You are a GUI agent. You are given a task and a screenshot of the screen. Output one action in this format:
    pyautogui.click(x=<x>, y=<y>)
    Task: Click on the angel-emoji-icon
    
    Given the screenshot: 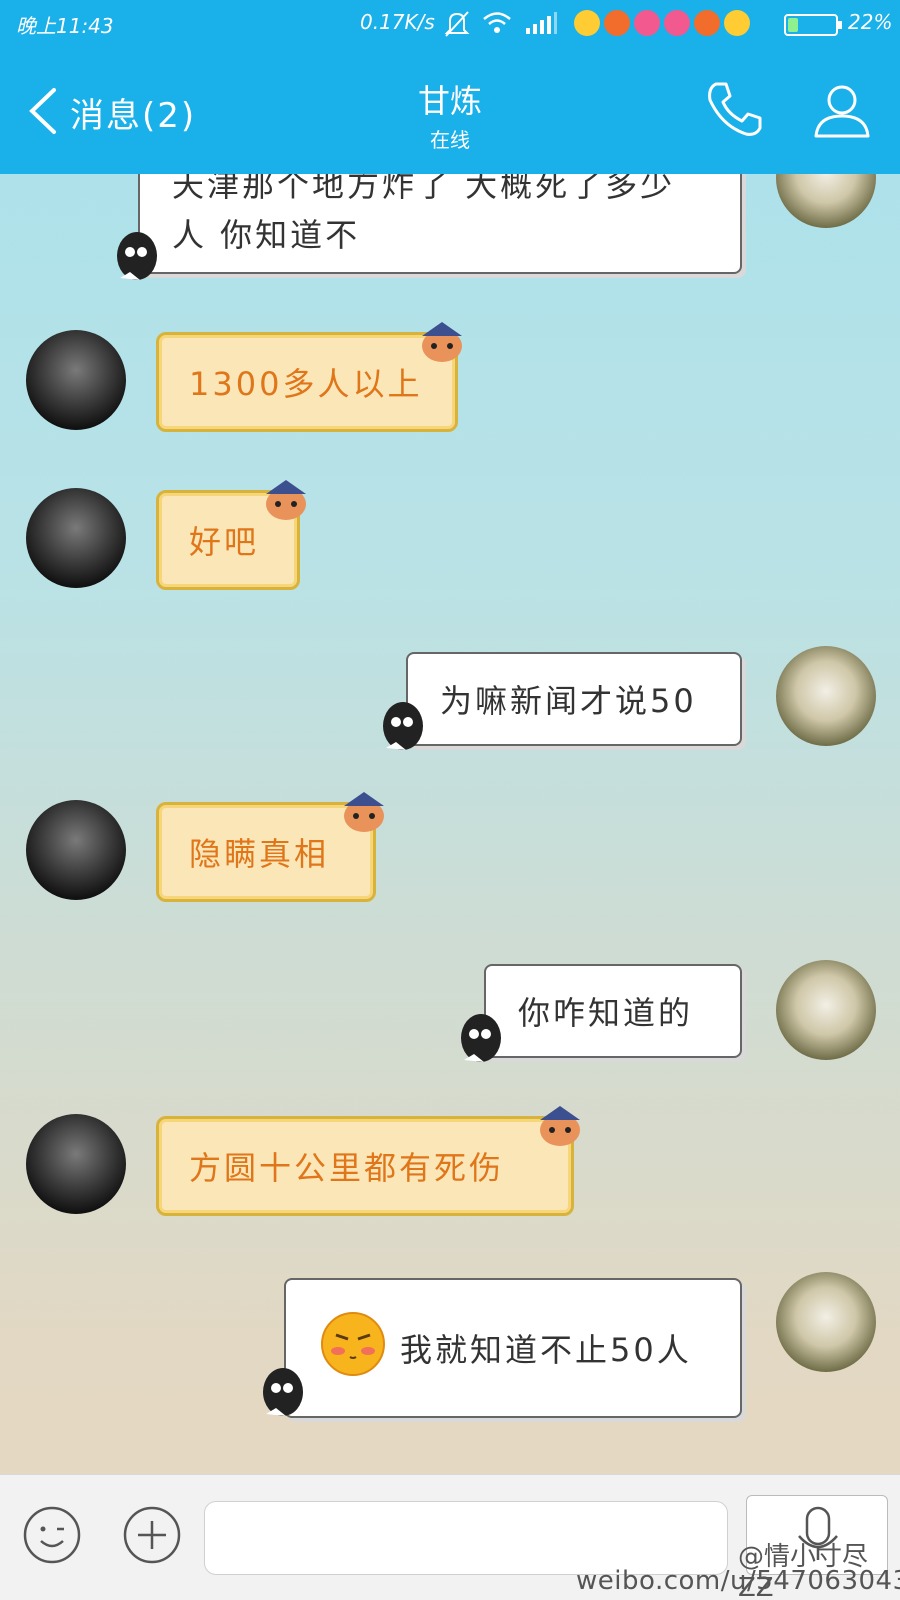 What is the action you would take?
    pyautogui.click(x=587, y=23)
    